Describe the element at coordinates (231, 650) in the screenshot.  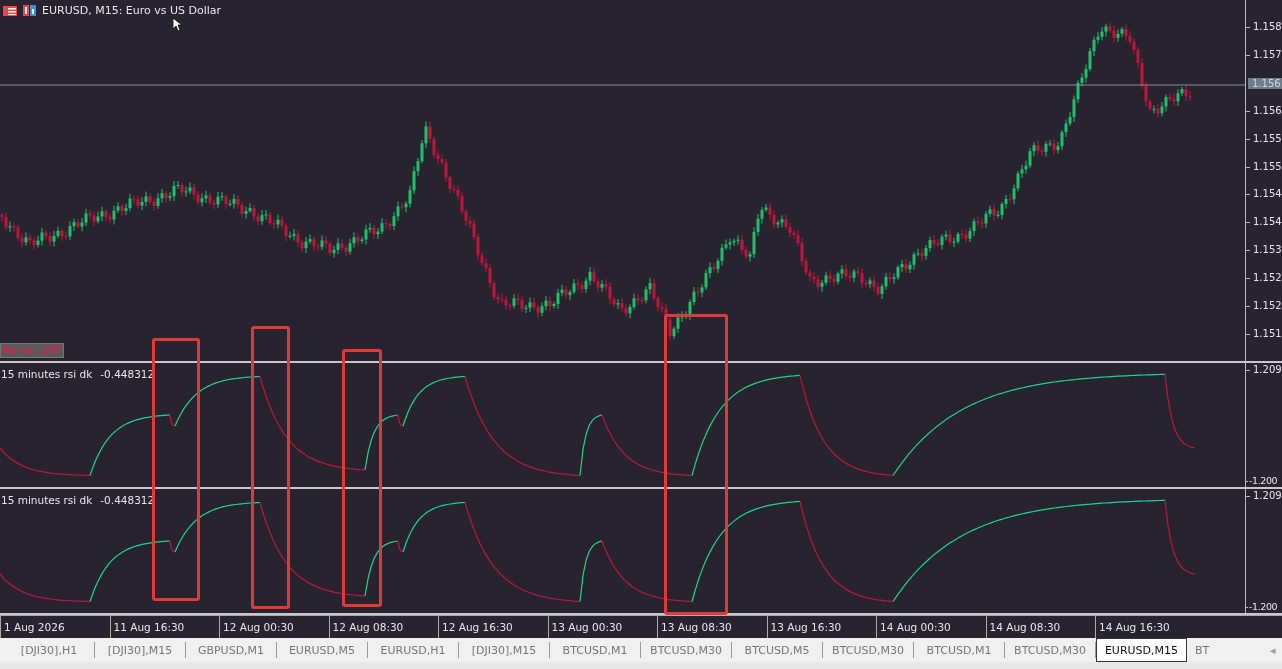
I see `chart-tab: GBPUSD,M1` at that location.